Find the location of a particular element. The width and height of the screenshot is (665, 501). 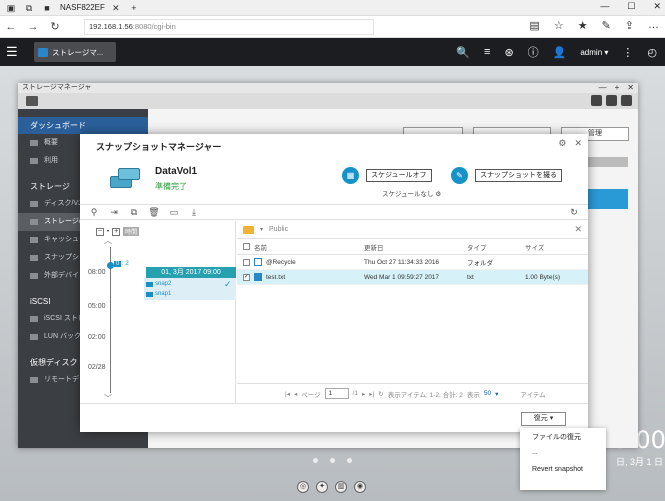

page-label: ページ is located at coordinates (311, 395).